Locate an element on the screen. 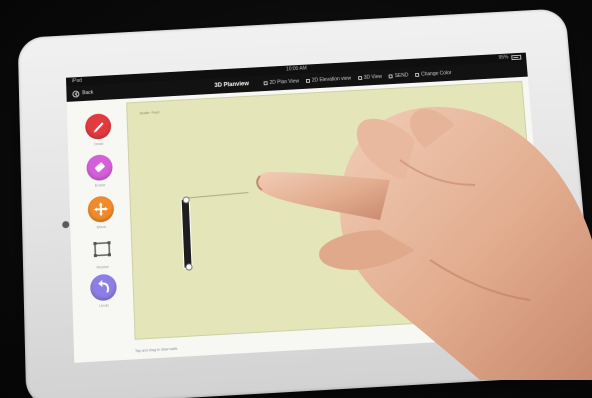 The height and width of the screenshot is (398, 592). option-send: SEND is located at coordinates (398, 76).